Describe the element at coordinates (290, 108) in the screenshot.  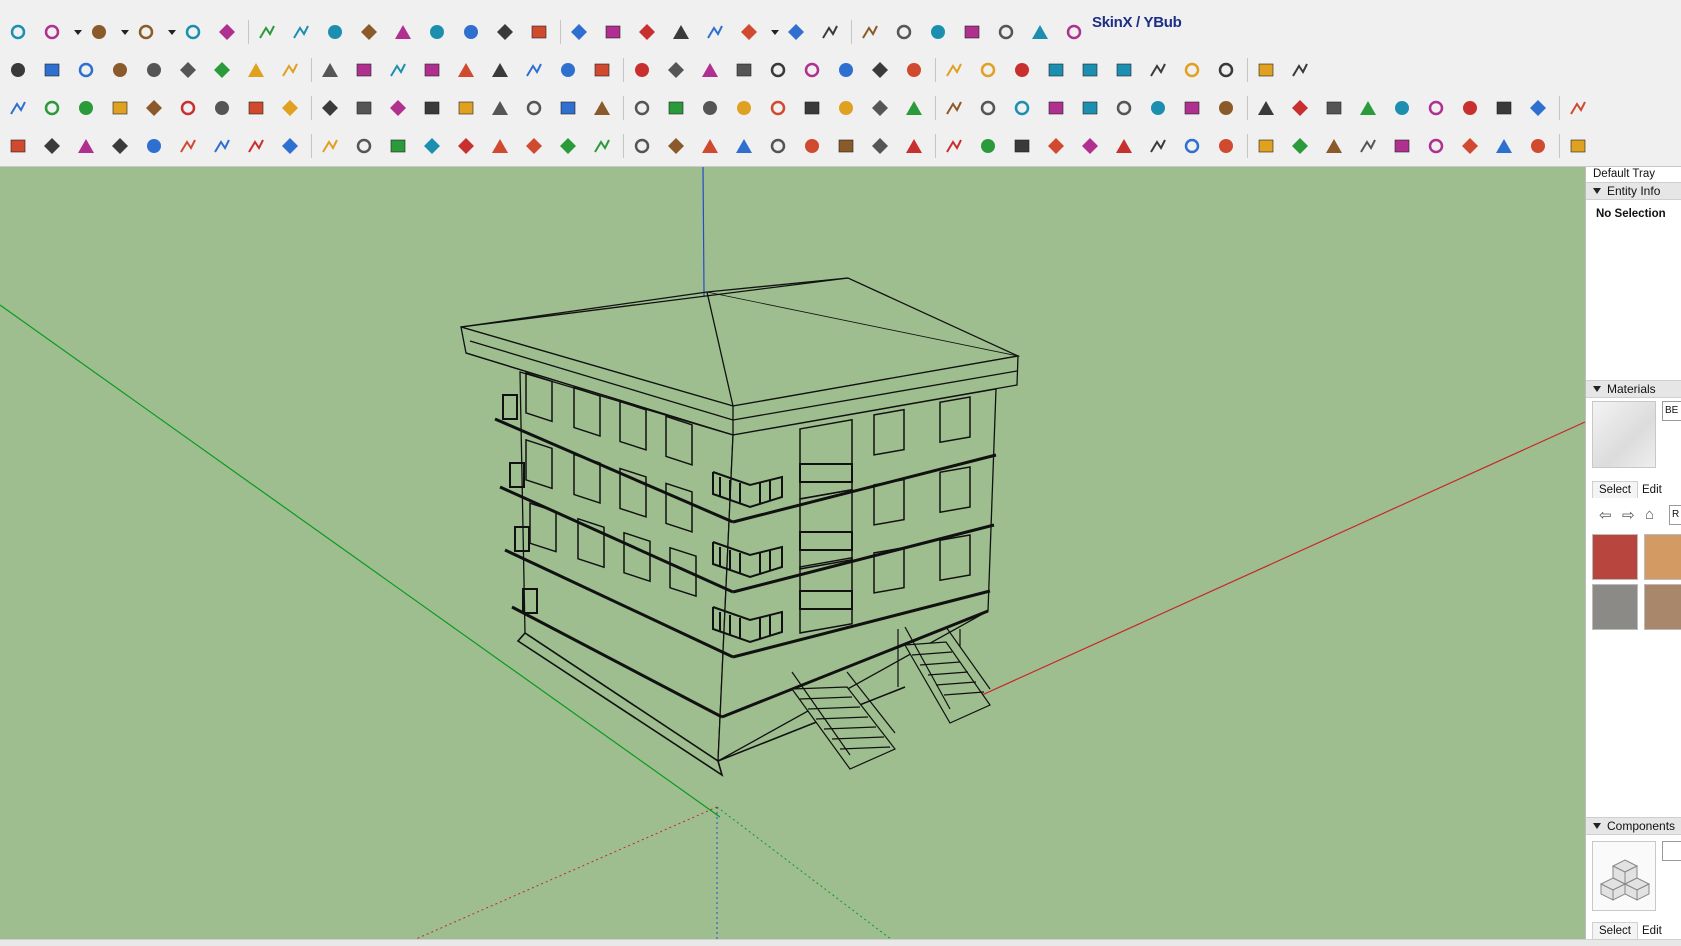
I see `flag-icon` at that location.